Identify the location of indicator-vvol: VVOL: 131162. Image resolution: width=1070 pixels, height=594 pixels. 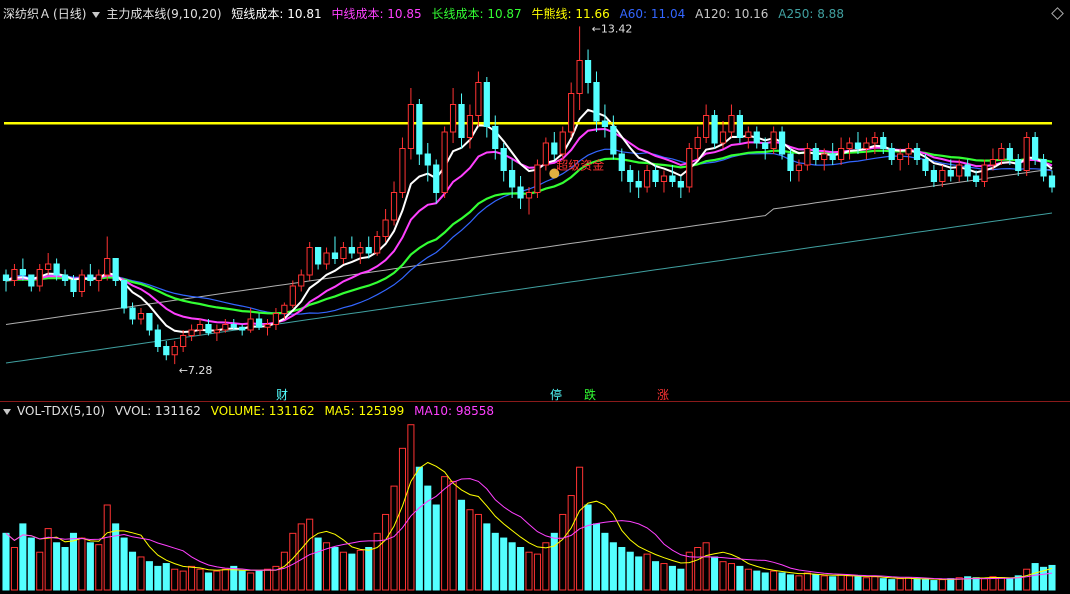
(157, 411).